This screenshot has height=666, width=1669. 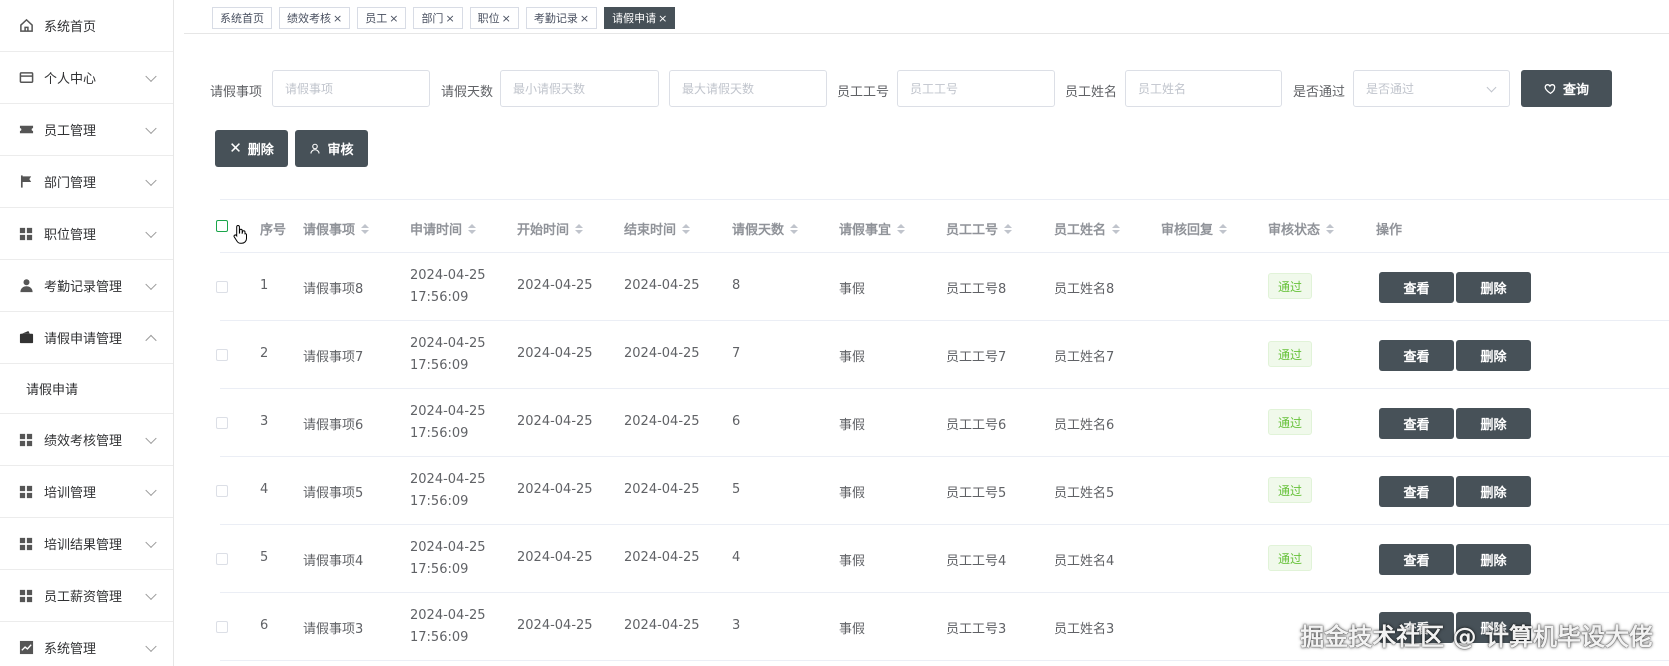 I want to click on column-header-leave-item: 请假事项, so click(x=336, y=228).